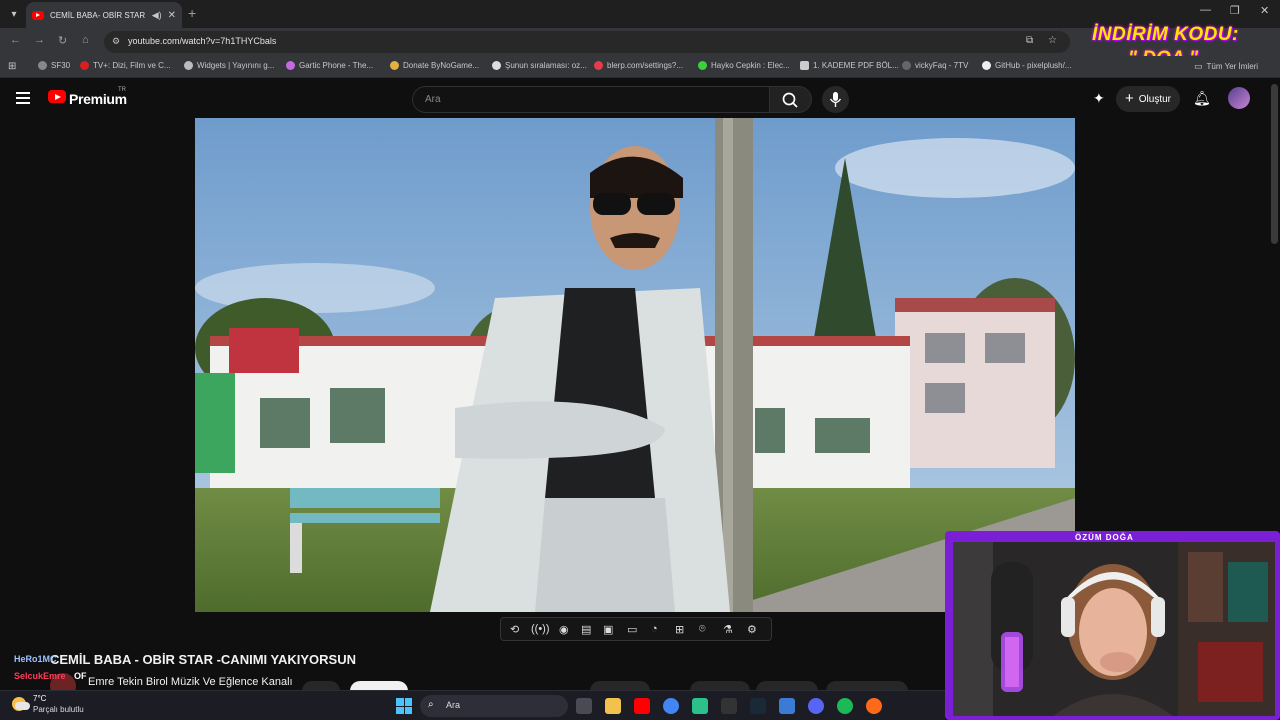  What do you see at coordinates (640, 14) in the screenshot?
I see `browser-tab-strip: ▾ CEMİL BABA- OBİR STAR -C ◀) ✕ + — ❐ ✕` at bounding box center [640, 14].